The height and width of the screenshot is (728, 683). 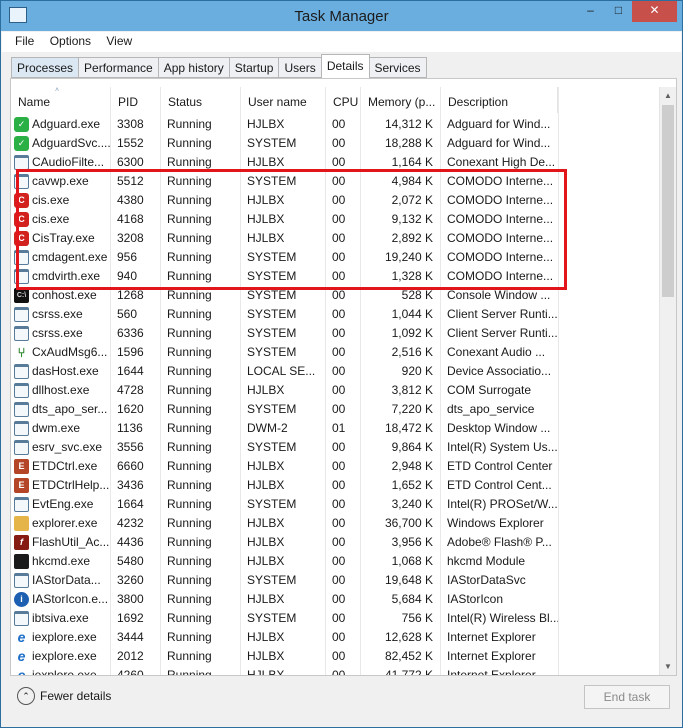 What do you see at coordinates (60, 100) in the screenshot?
I see `column-header-name: ˄ Name` at bounding box center [60, 100].